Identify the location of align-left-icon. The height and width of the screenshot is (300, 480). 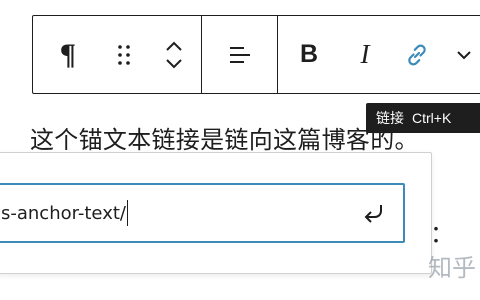
(239, 54).